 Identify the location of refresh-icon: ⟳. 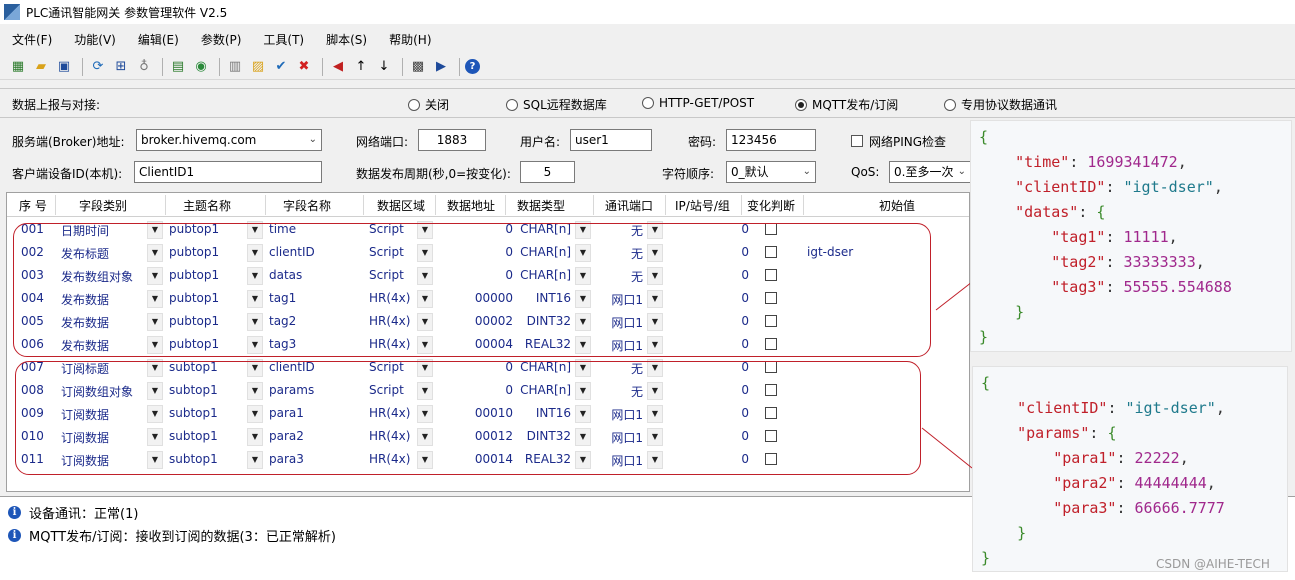
(98, 67).